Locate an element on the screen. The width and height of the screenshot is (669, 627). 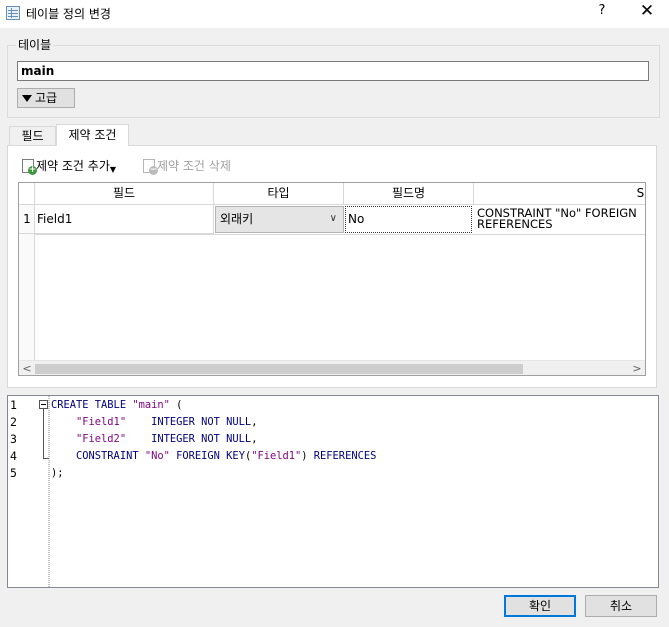
row-divider is located at coordinates (340, 234).